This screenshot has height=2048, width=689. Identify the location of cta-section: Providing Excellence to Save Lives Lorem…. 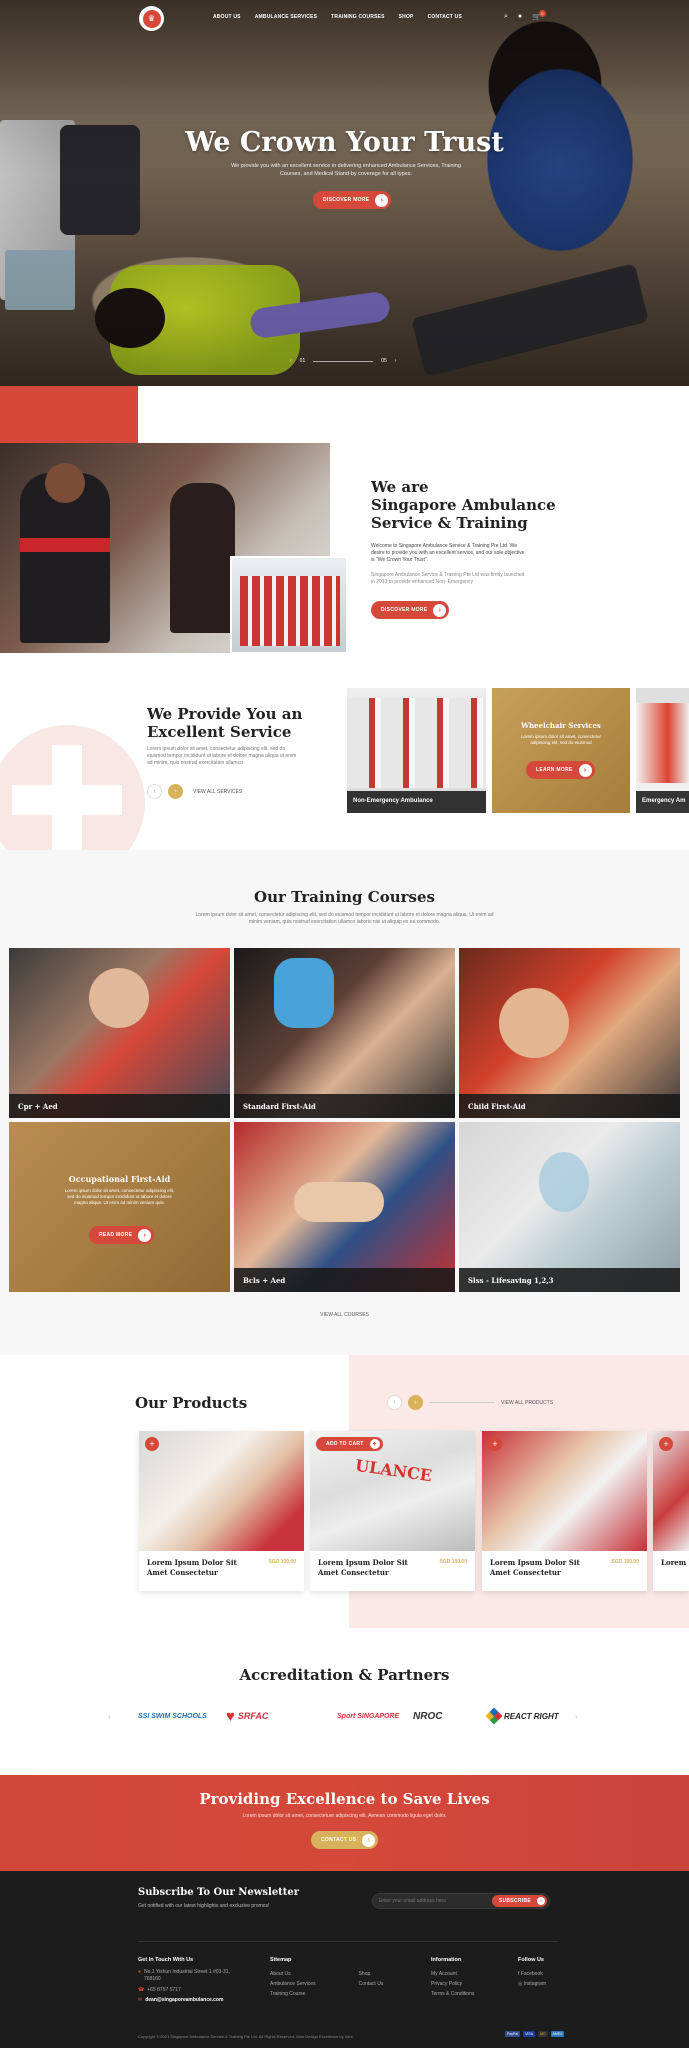
(344, 1823).